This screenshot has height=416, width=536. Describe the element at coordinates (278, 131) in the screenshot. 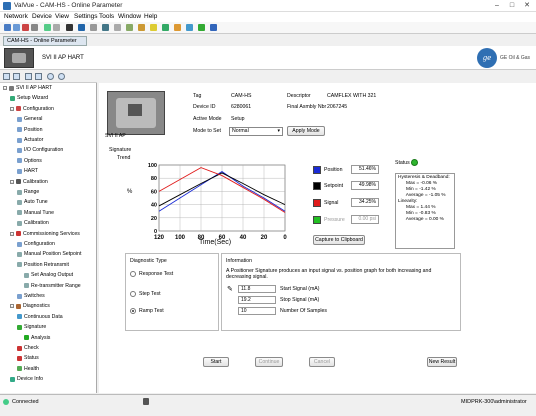

I see `chevron-down-icon: ▾` at that location.